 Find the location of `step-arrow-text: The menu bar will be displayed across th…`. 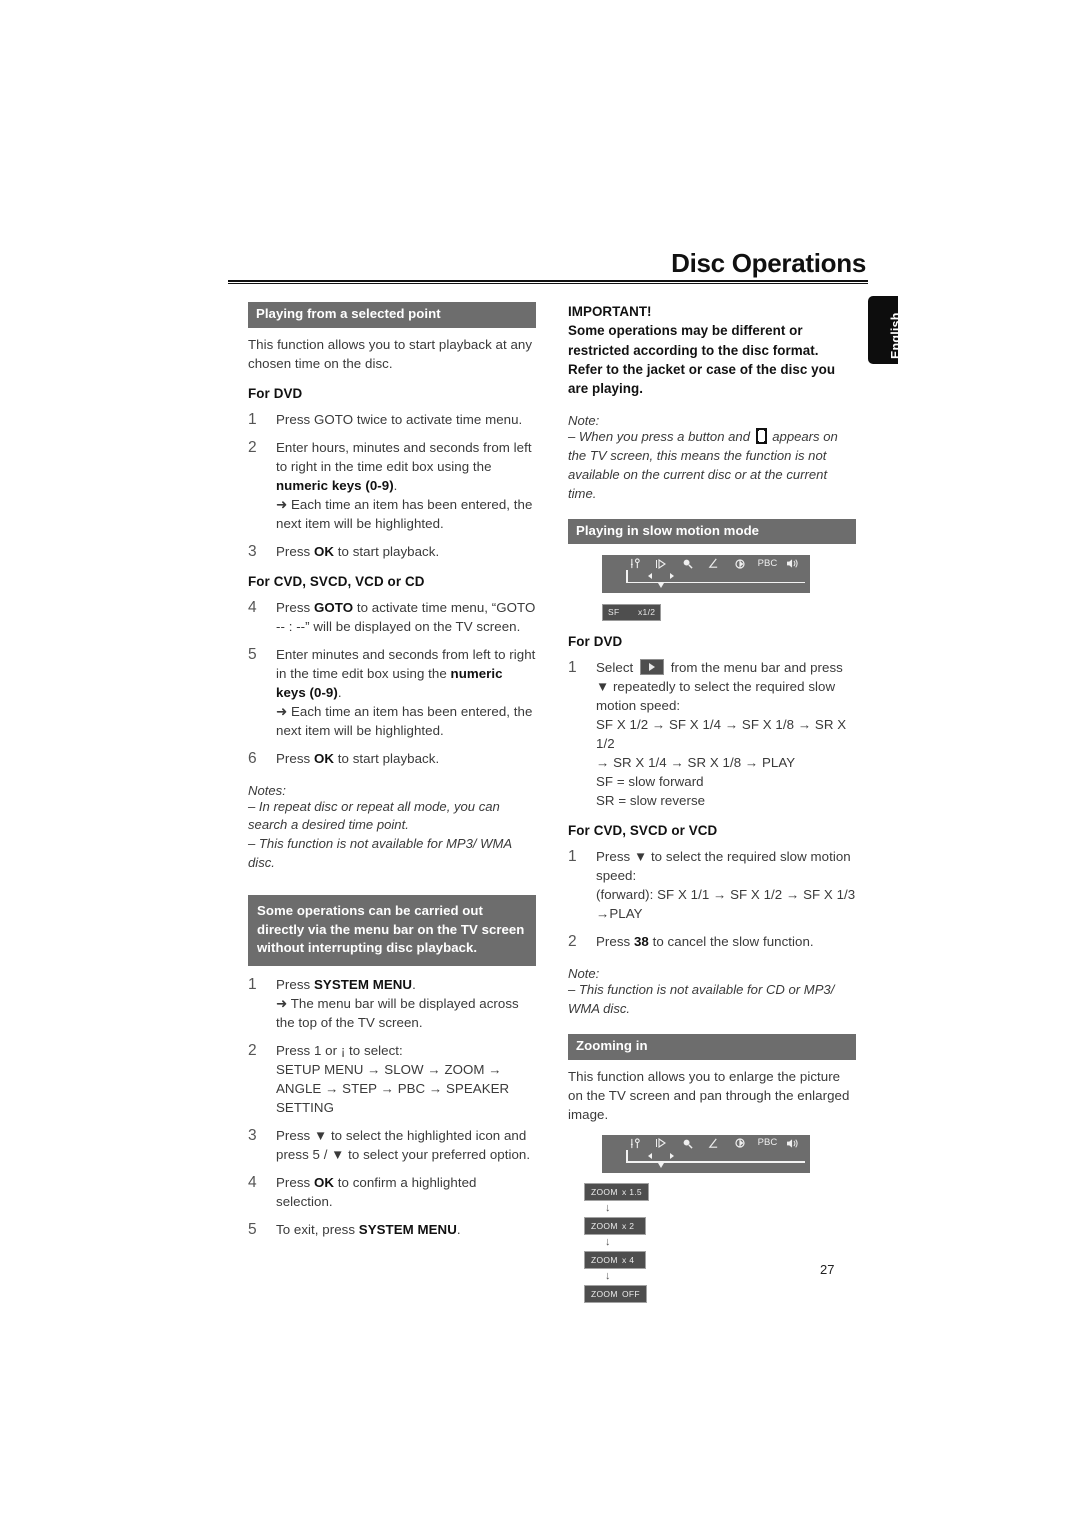

step-arrow-text: The menu bar will be displayed across th… is located at coordinates (397, 1013).